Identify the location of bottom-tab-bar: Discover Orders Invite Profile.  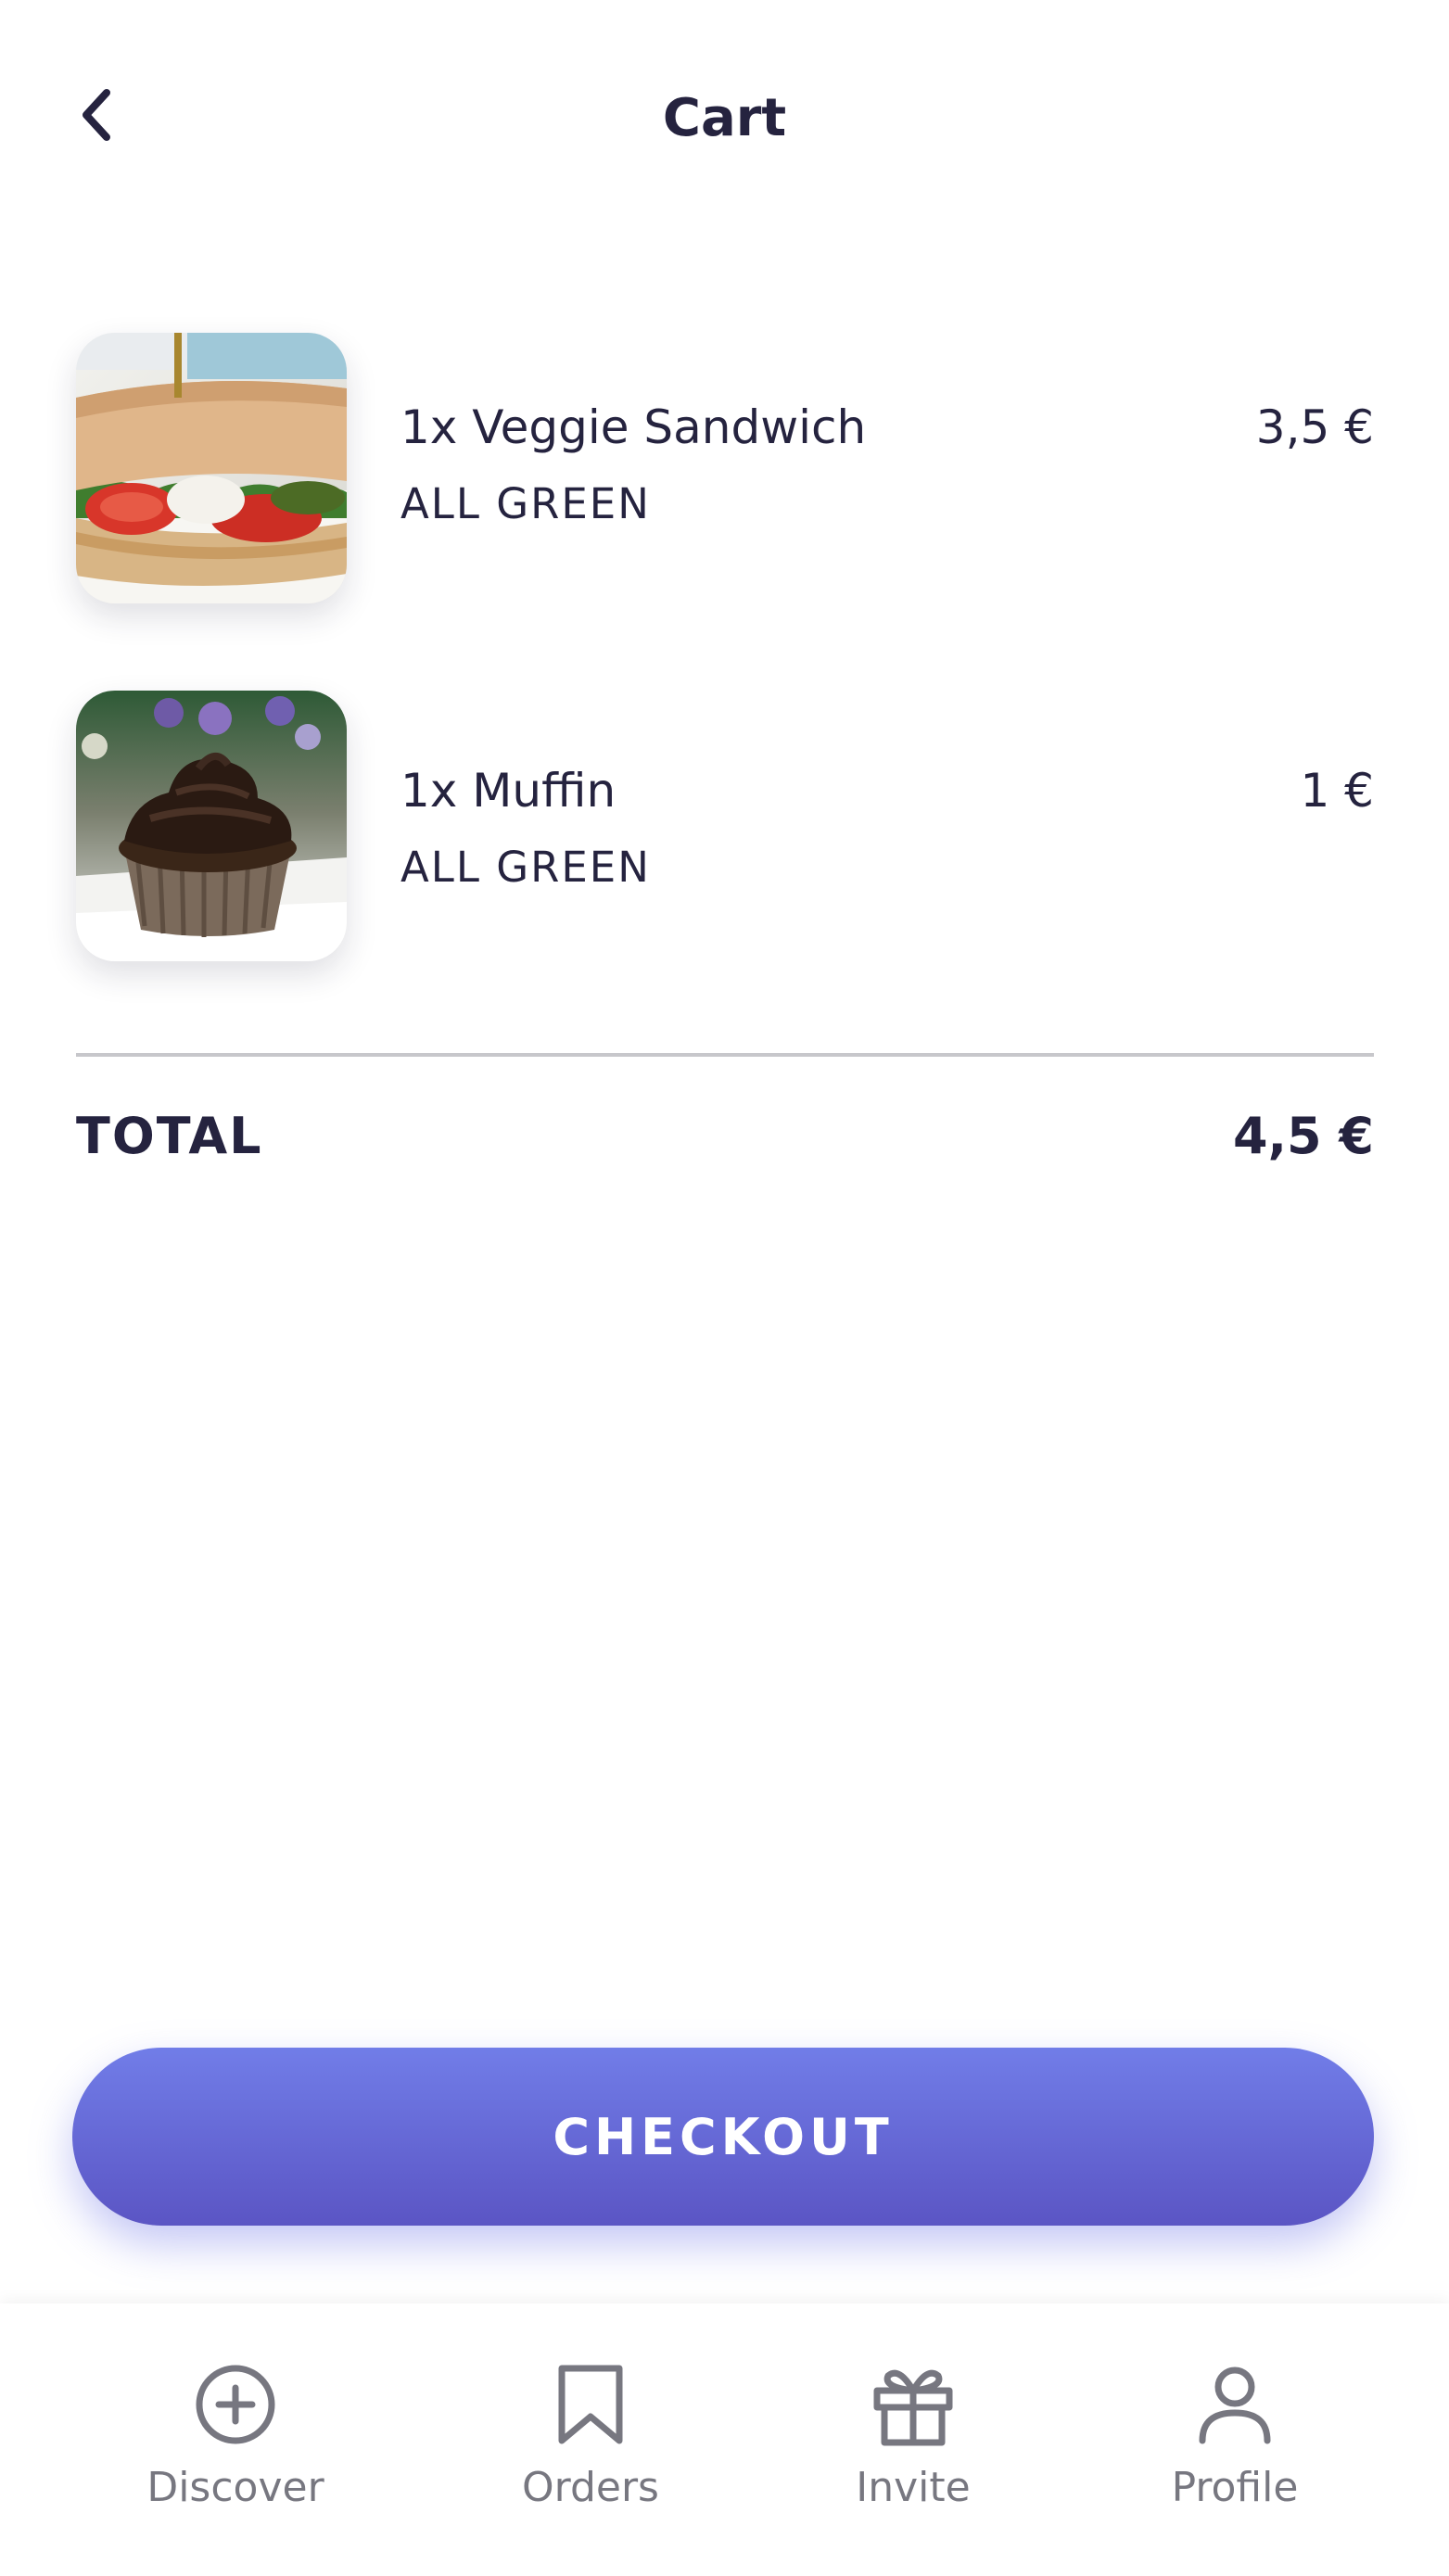
(724, 2439).